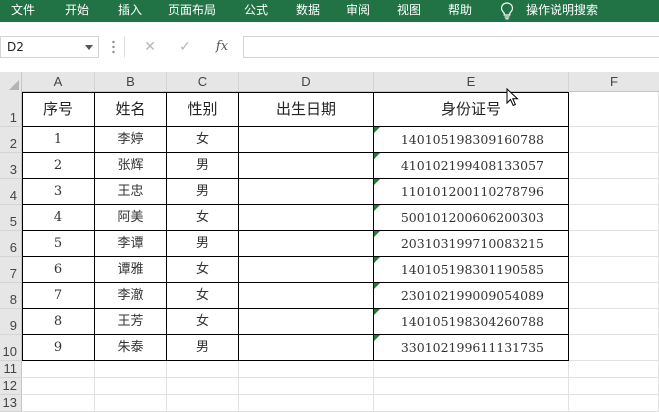  Describe the element at coordinates (185, 47) in the screenshot. I see `enter-icon: ✓` at that location.